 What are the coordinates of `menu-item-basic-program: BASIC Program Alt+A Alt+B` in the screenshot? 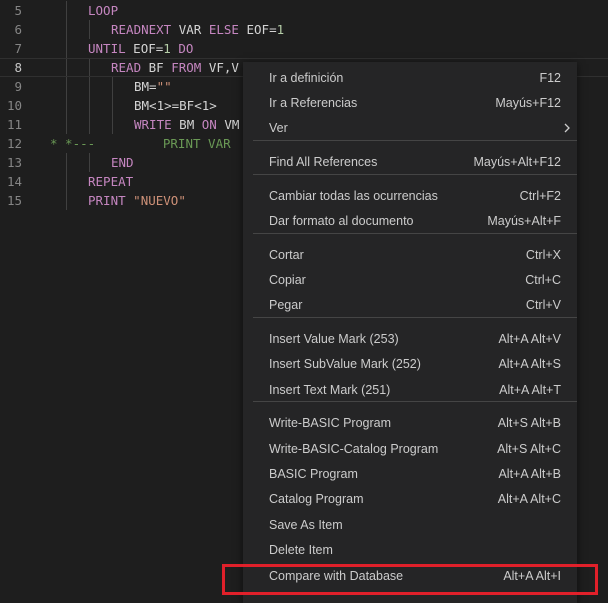 It's located at (410, 474).